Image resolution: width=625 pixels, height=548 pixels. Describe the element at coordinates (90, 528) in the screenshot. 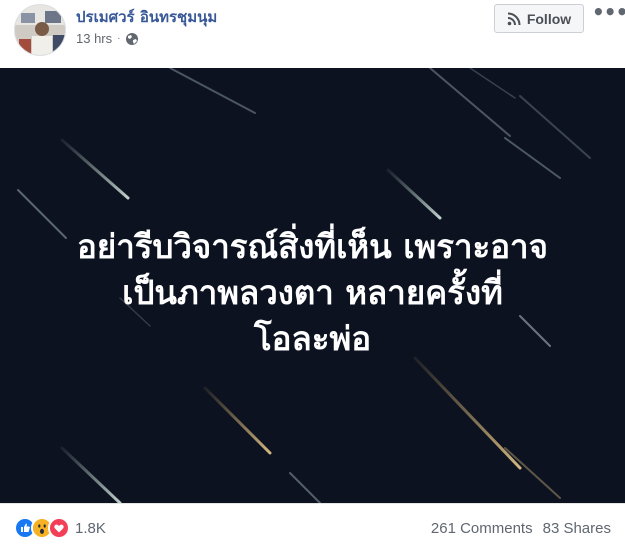

I see `reaction-count: 1.8K` at that location.